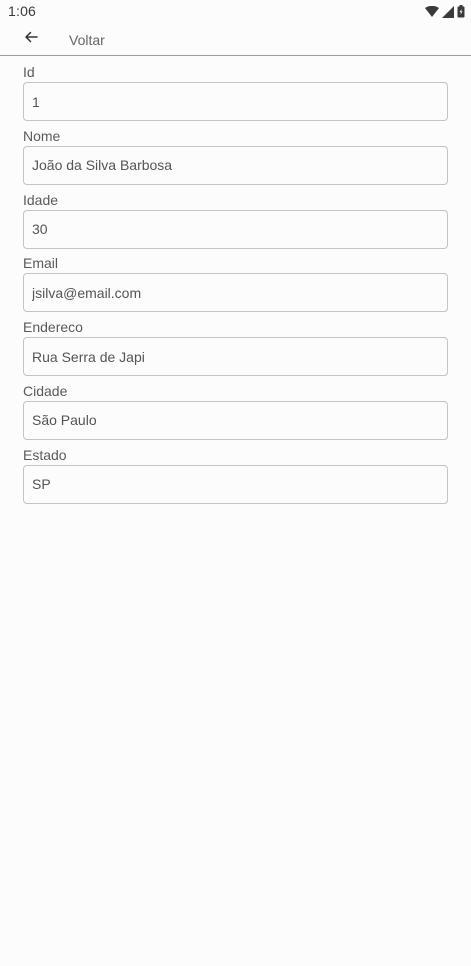 The image size is (471, 966). What do you see at coordinates (235, 40) in the screenshot?
I see `app-bar: Voltar` at bounding box center [235, 40].